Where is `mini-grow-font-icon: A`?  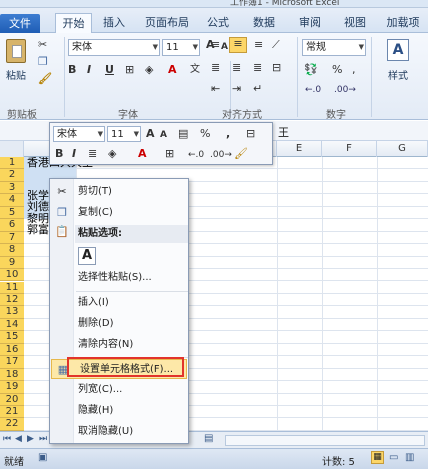 mini-grow-font-icon: A is located at coordinates (150, 134).